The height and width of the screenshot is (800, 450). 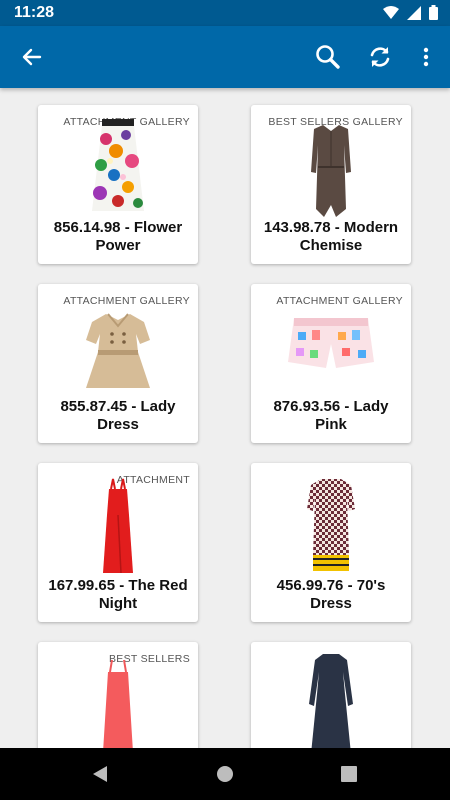 What do you see at coordinates (391, 12) in the screenshot?
I see `wifi-icon` at bounding box center [391, 12].